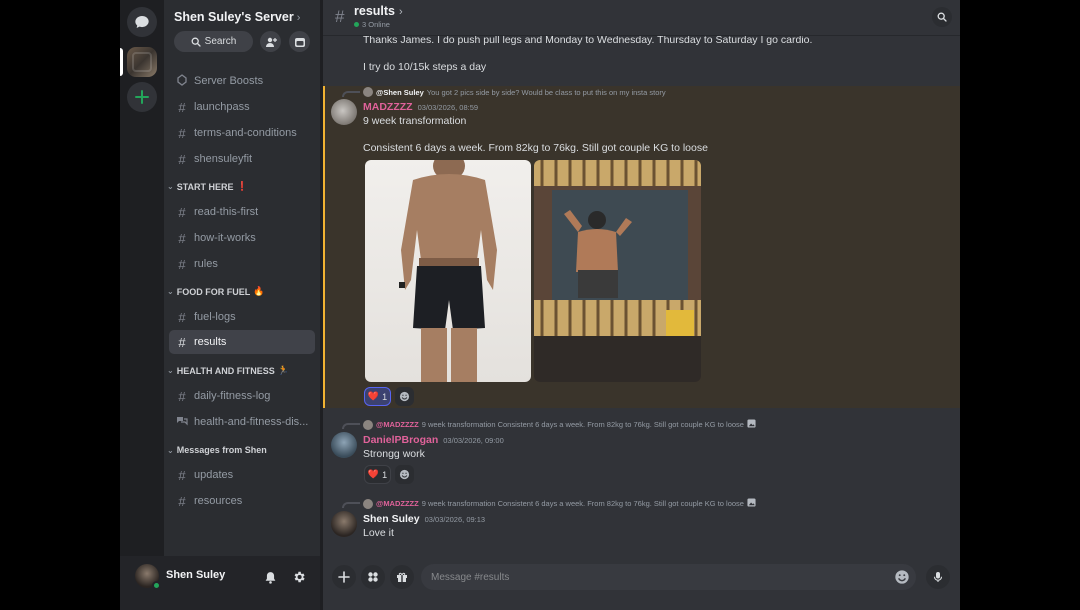  I want to click on message-composer: Message #results, so click(641, 583).